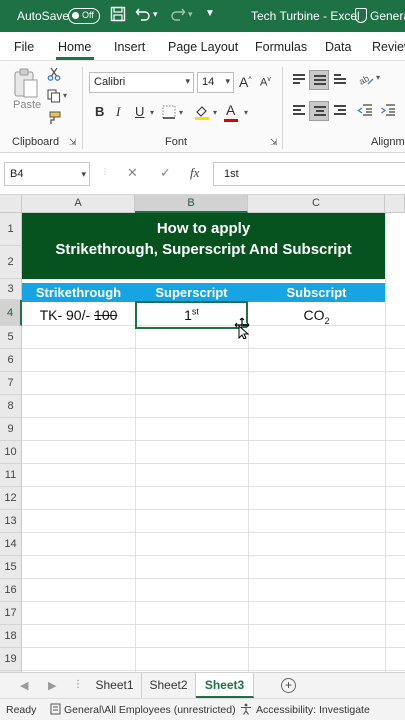  I want to click on shrink-font-icon: Av, so click(265, 82).